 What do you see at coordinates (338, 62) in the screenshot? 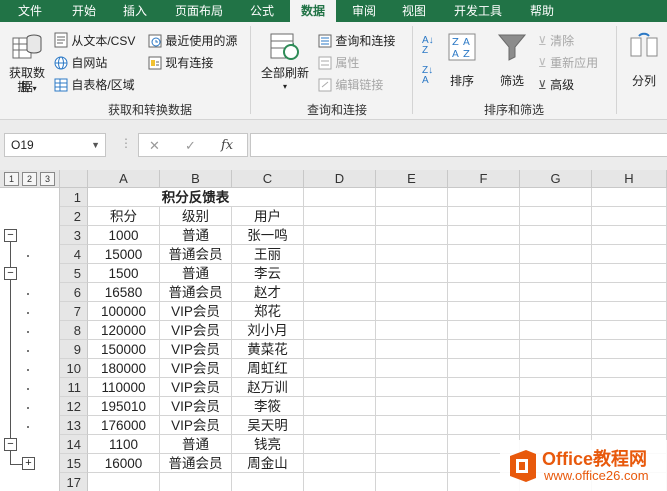
I see `properties-button: 属性` at bounding box center [338, 62].